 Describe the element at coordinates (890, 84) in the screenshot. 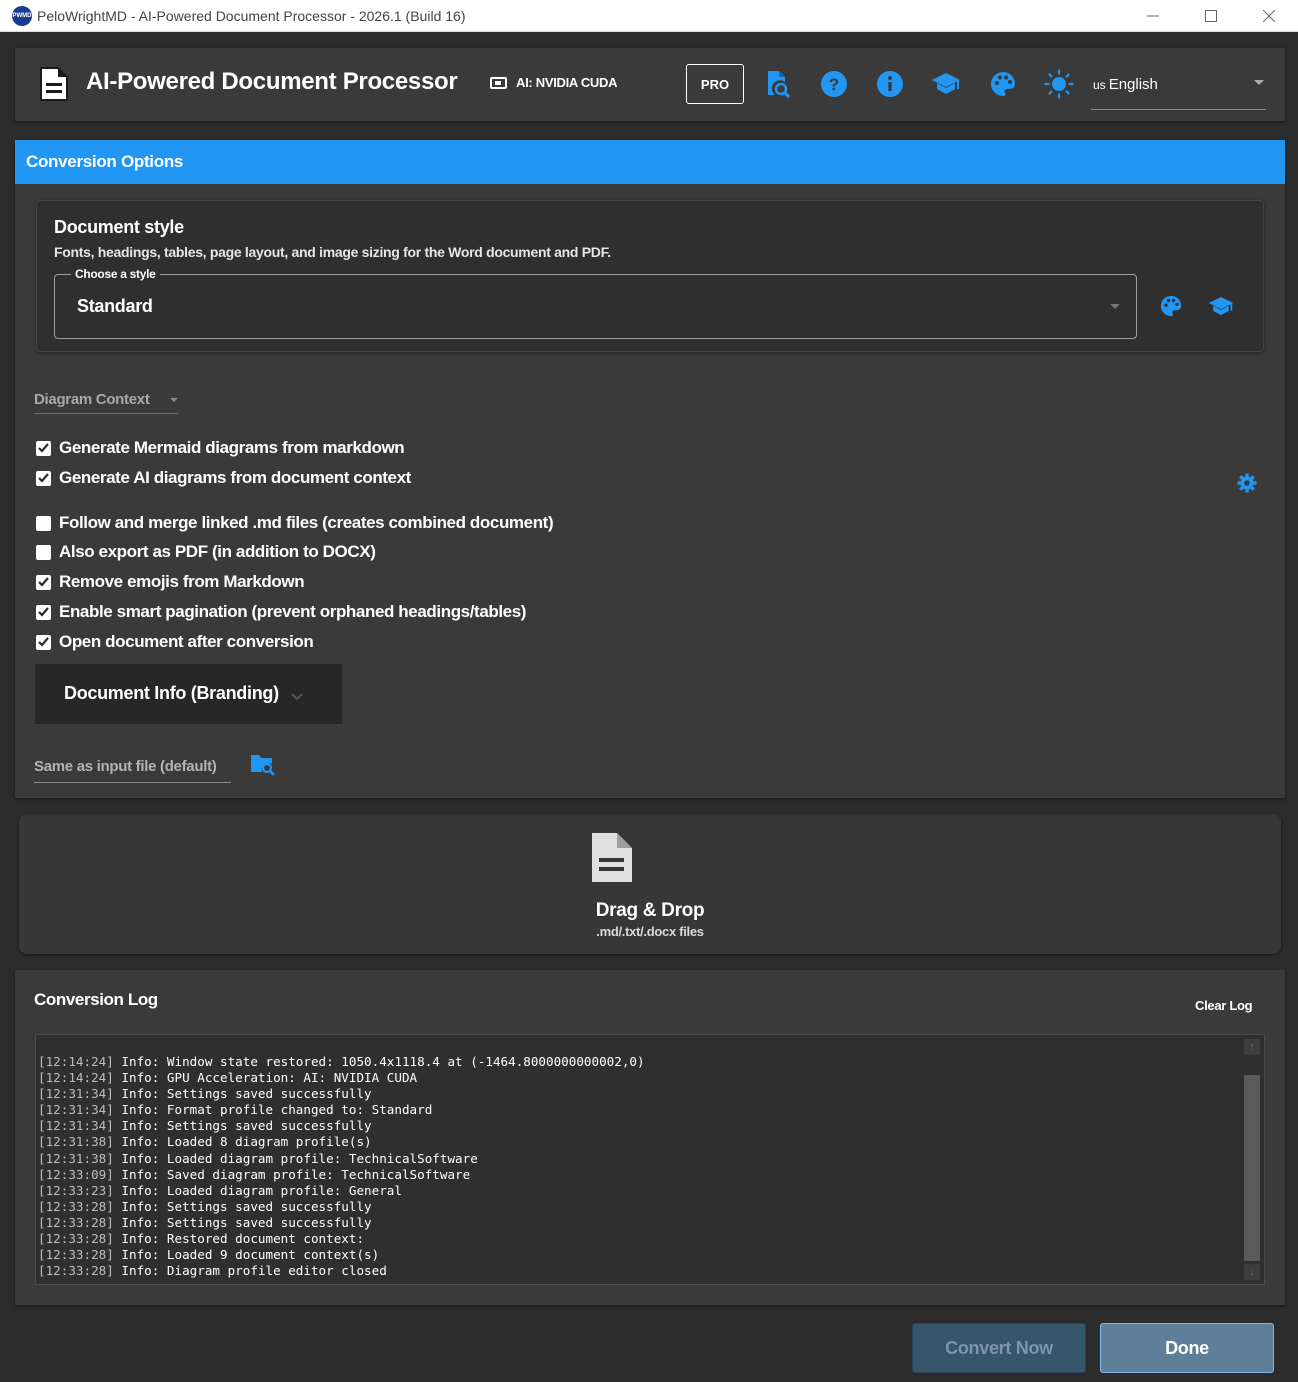

I see `info-icon` at that location.